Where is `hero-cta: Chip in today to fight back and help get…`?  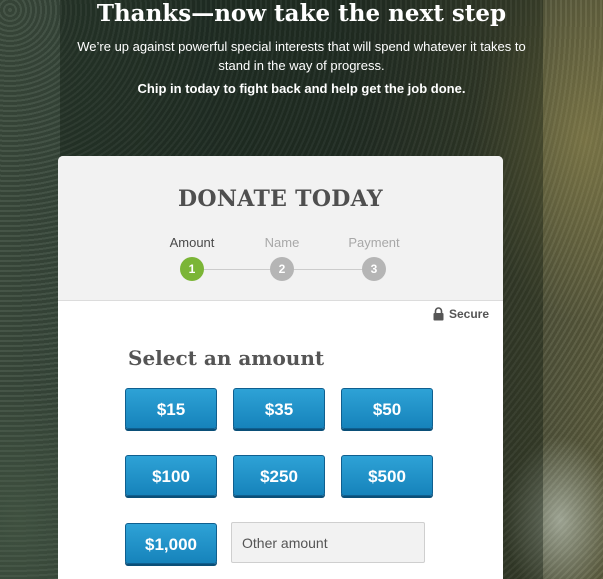 hero-cta: Chip in today to fight back and help get… is located at coordinates (301, 88).